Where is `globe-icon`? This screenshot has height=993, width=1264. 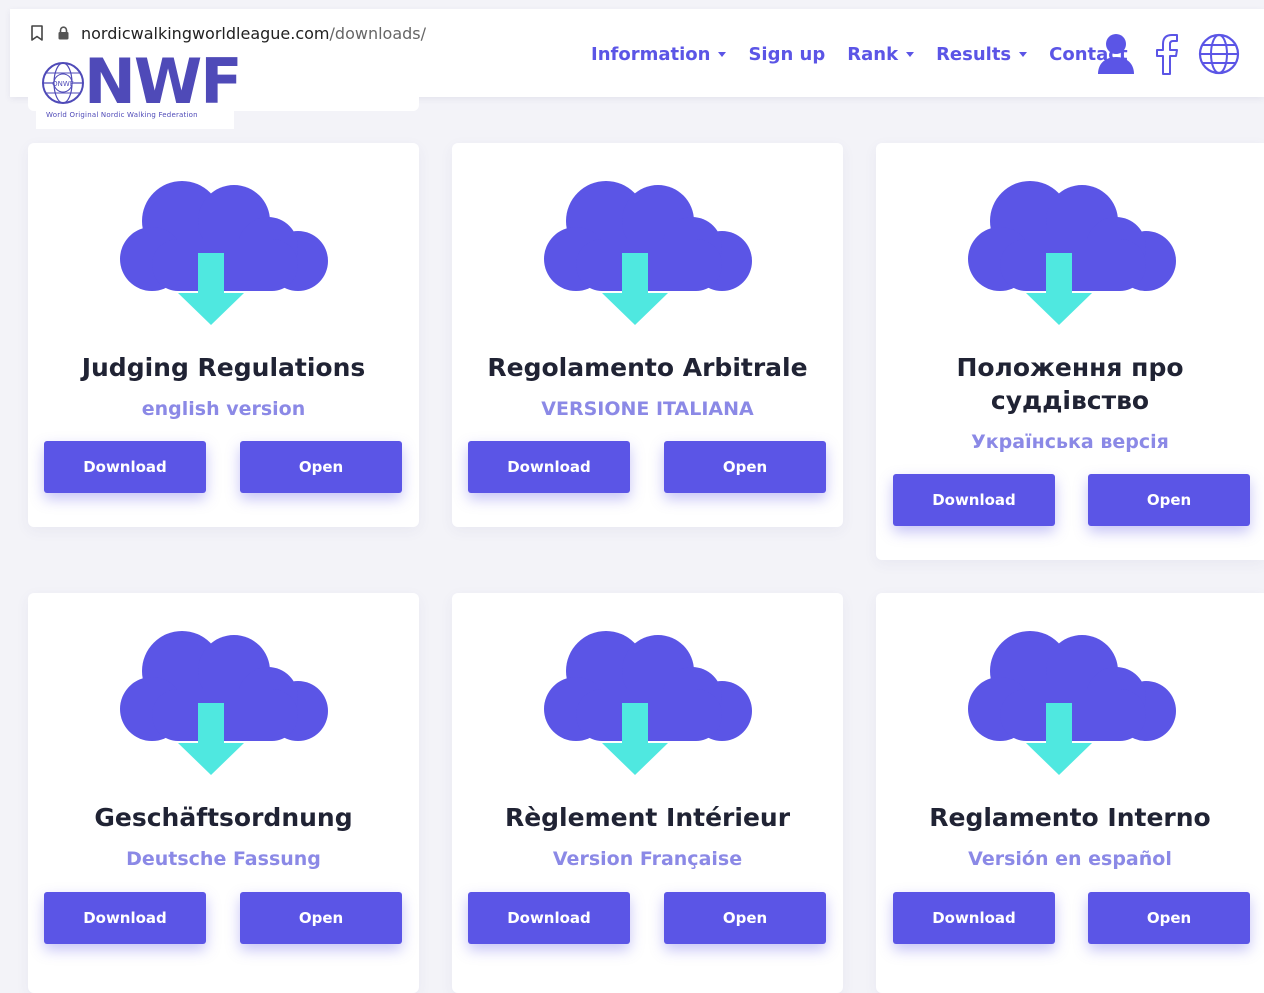 globe-icon is located at coordinates (1219, 54).